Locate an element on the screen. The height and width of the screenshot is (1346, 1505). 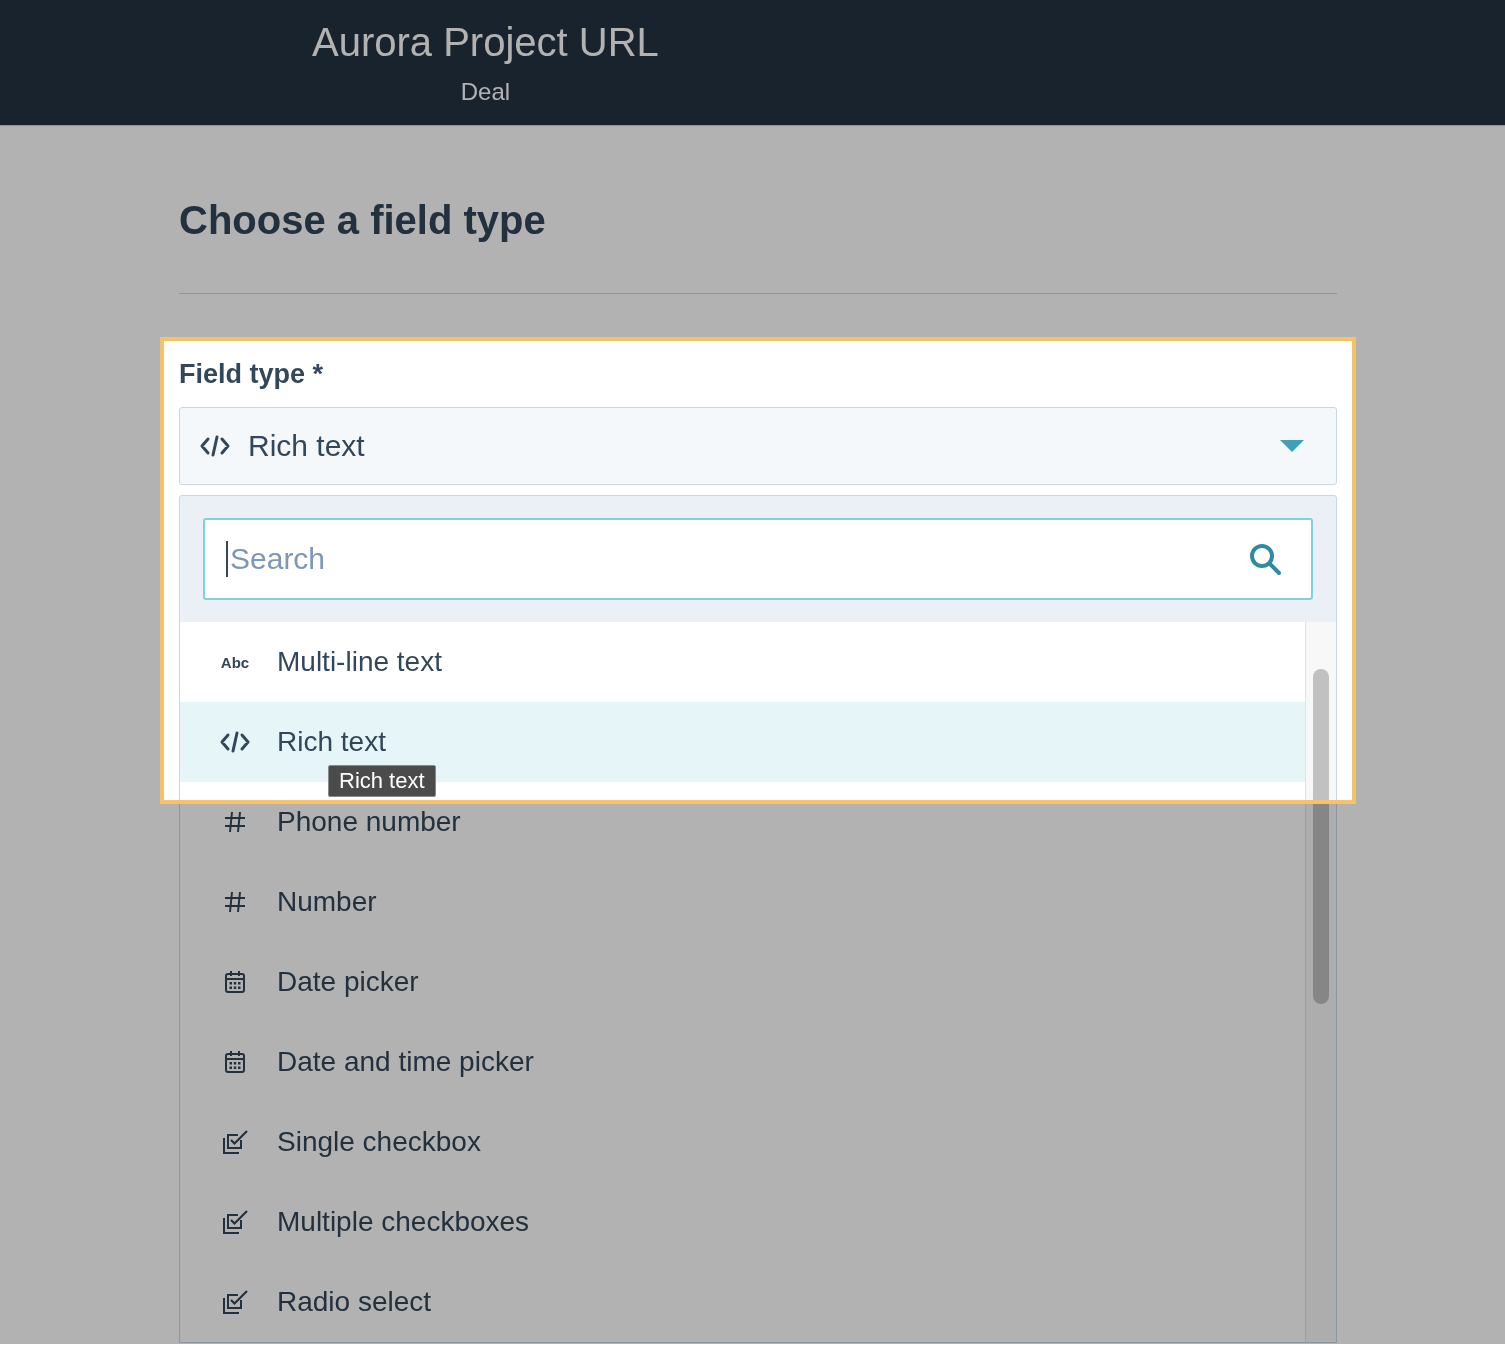
header-title: Aurora Project URL is located at coordinates (485, 42).